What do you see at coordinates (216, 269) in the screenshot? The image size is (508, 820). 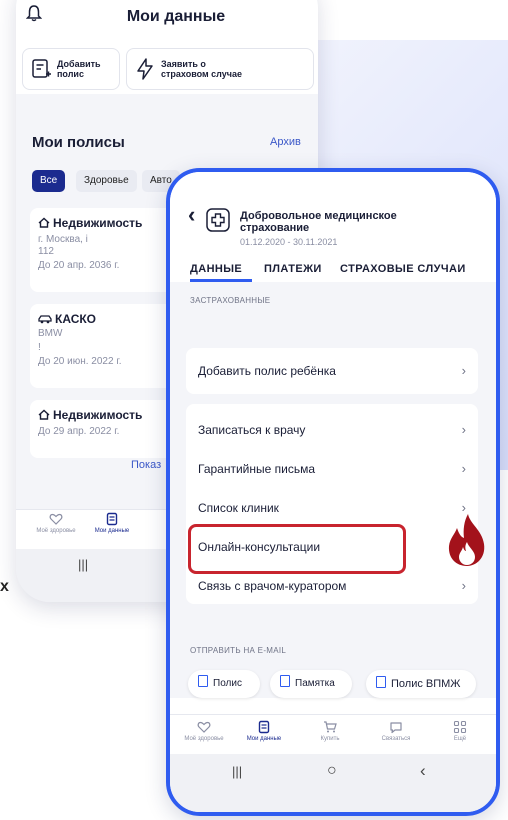 I see `tab-data: ДАННЫЕ` at bounding box center [216, 269].